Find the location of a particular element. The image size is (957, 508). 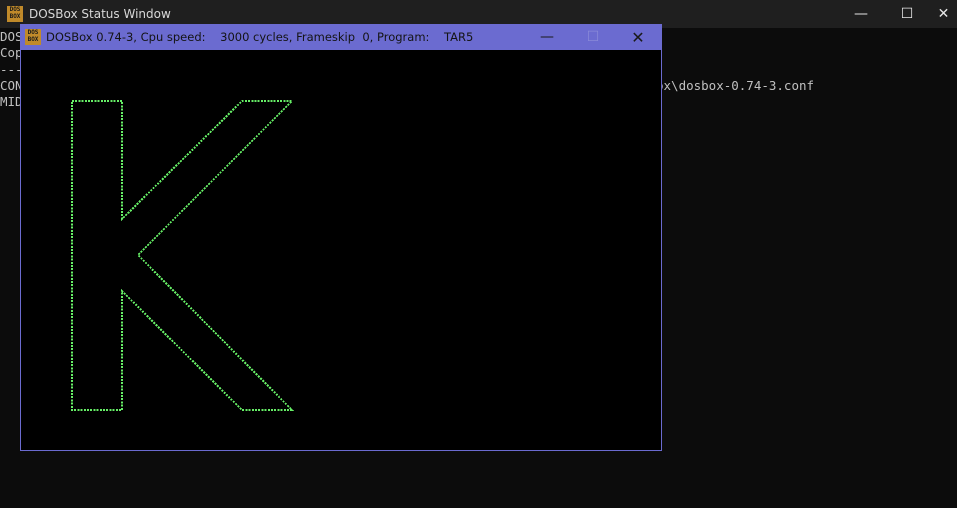

status-window-title: DOSBox Status Window is located at coordinates (100, 14).